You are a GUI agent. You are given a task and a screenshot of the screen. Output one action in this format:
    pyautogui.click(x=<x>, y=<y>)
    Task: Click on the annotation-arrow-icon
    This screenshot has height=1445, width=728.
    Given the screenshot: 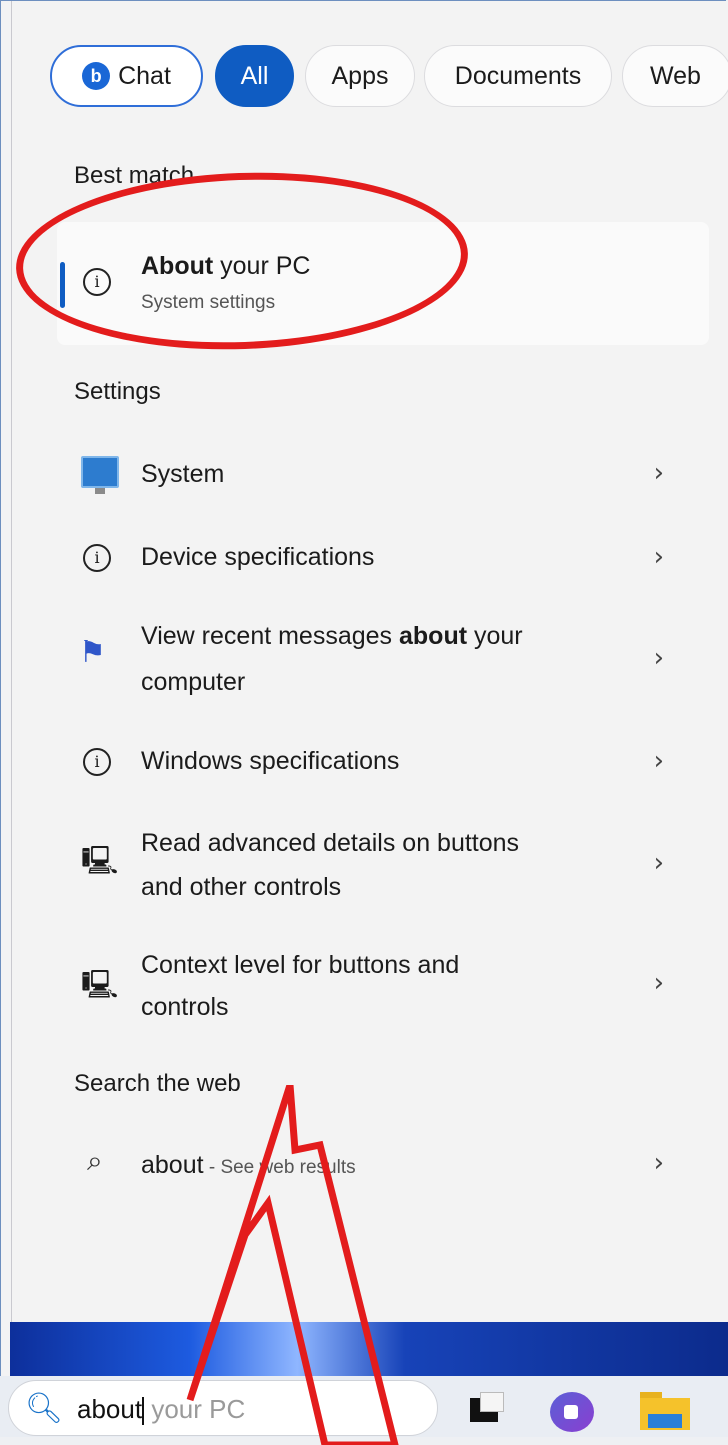 What is the action you would take?
    pyautogui.click(x=292, y=1265)
    